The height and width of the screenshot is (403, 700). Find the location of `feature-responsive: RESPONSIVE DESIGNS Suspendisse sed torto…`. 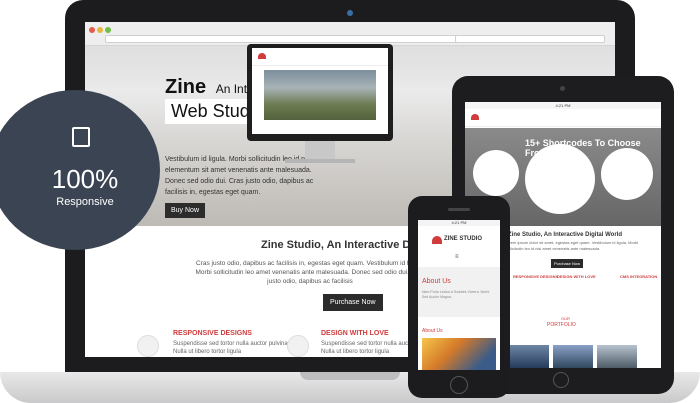

feature-responsive: RESPONSIVE DESIGNS Suspendisse sed torto… is located at coordinates (233, 343).